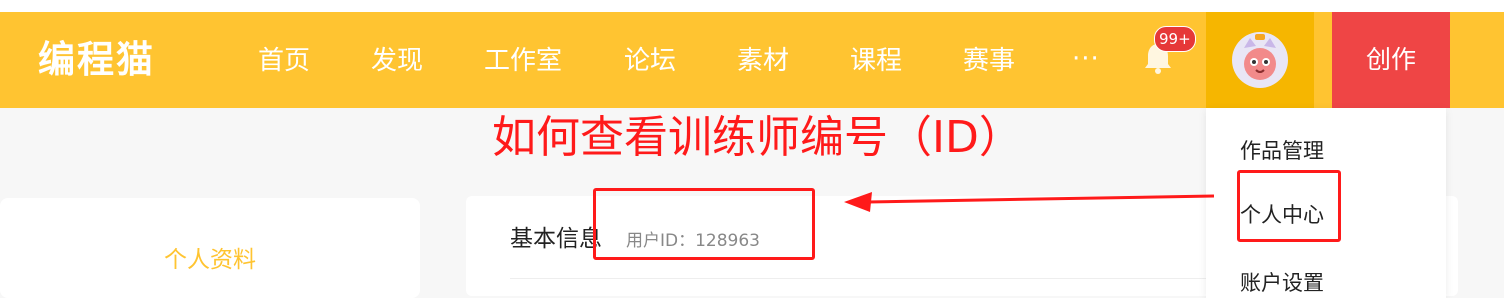 The width and height of the screenshot is (1504, 298). What do you see at coordinates (757, 137) in the screenshot?
I see `annotation-title: 如何查看训练师编号（ID）` at bounding box center [757, 137].